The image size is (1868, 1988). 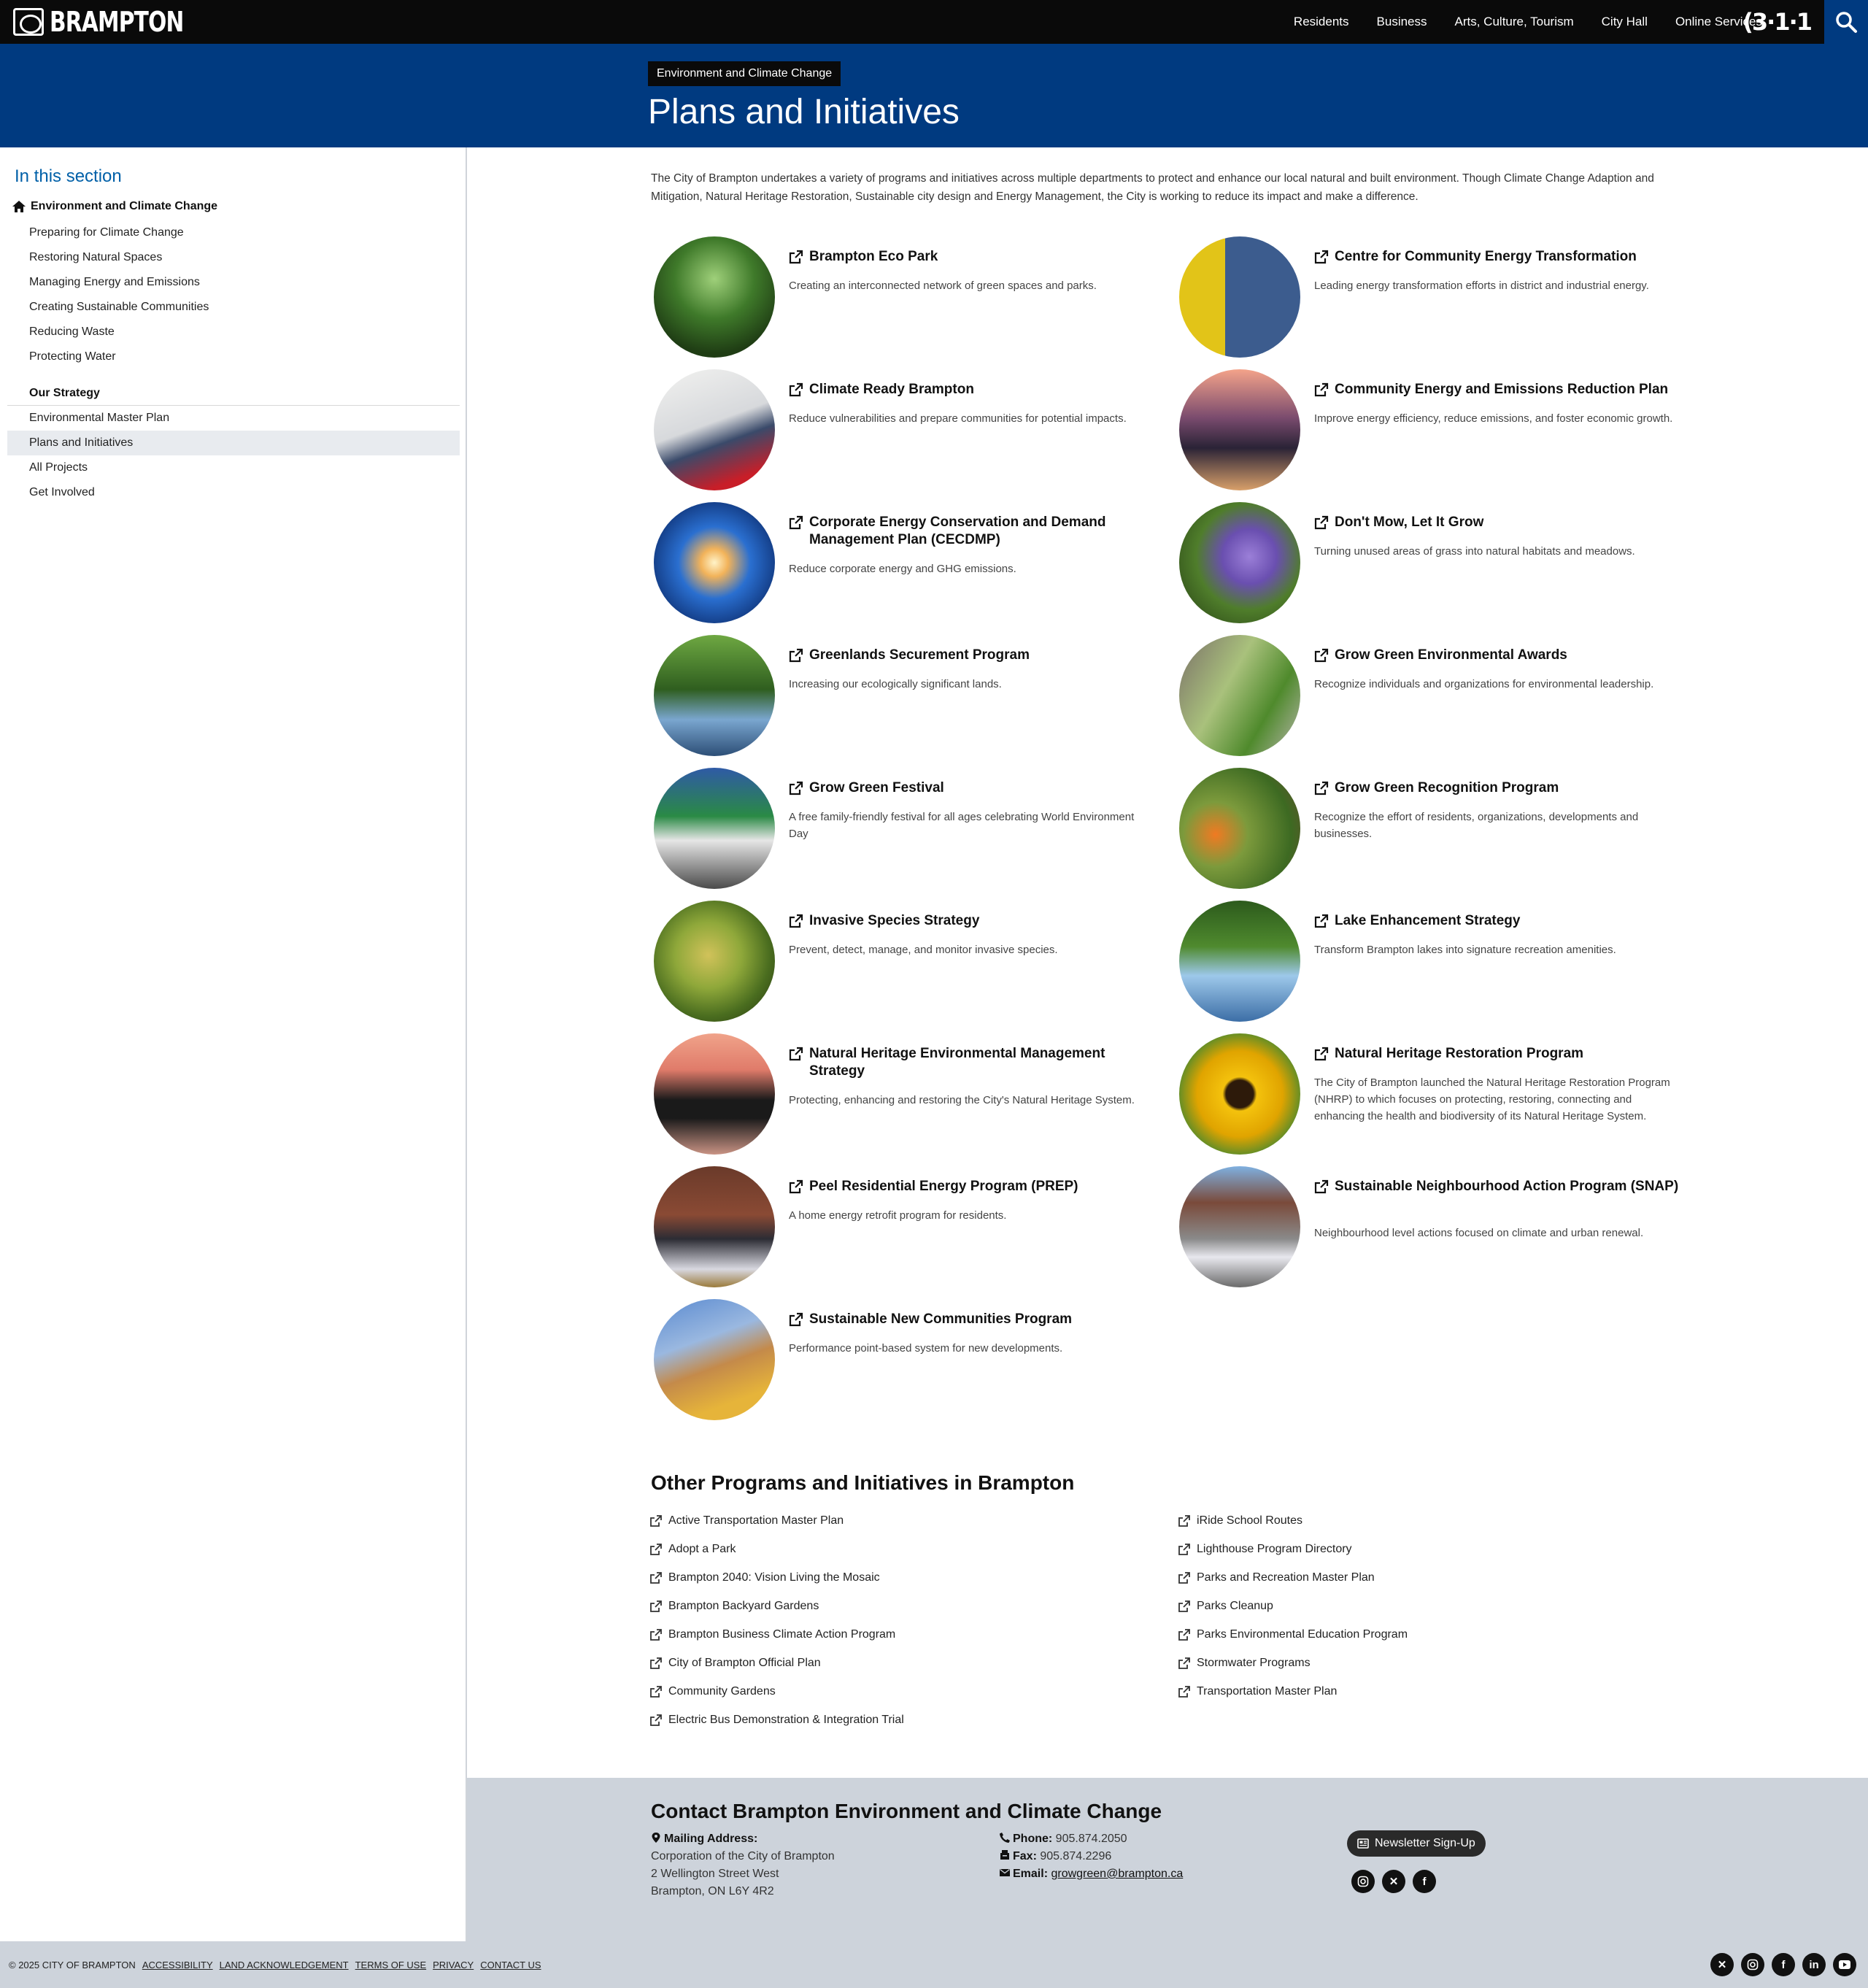 I want to click on bus-street-photo, so click(x=1239, y=1226).